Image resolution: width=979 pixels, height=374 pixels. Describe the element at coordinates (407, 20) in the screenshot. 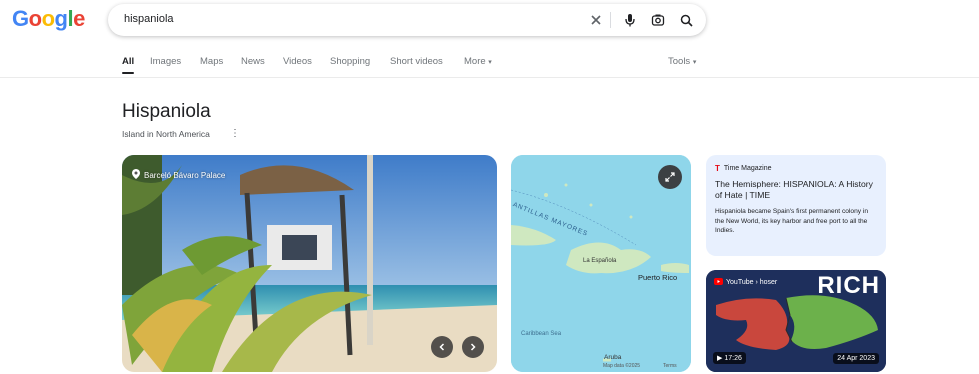

I see `search-box: hispaniola` at that location.